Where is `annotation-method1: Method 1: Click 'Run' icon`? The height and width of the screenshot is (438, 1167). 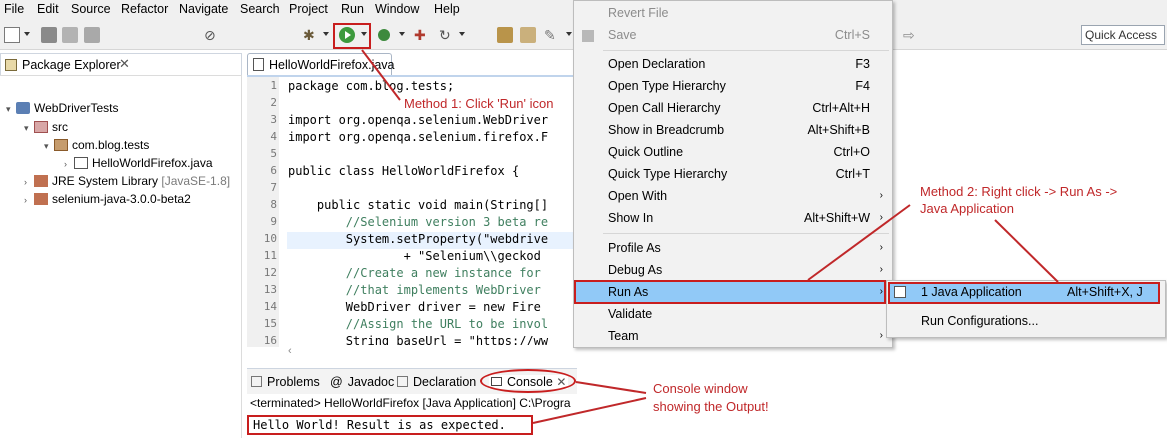
annotation-method1: Method 1: Click 'Run' icon is located at coordinates (479, 103).